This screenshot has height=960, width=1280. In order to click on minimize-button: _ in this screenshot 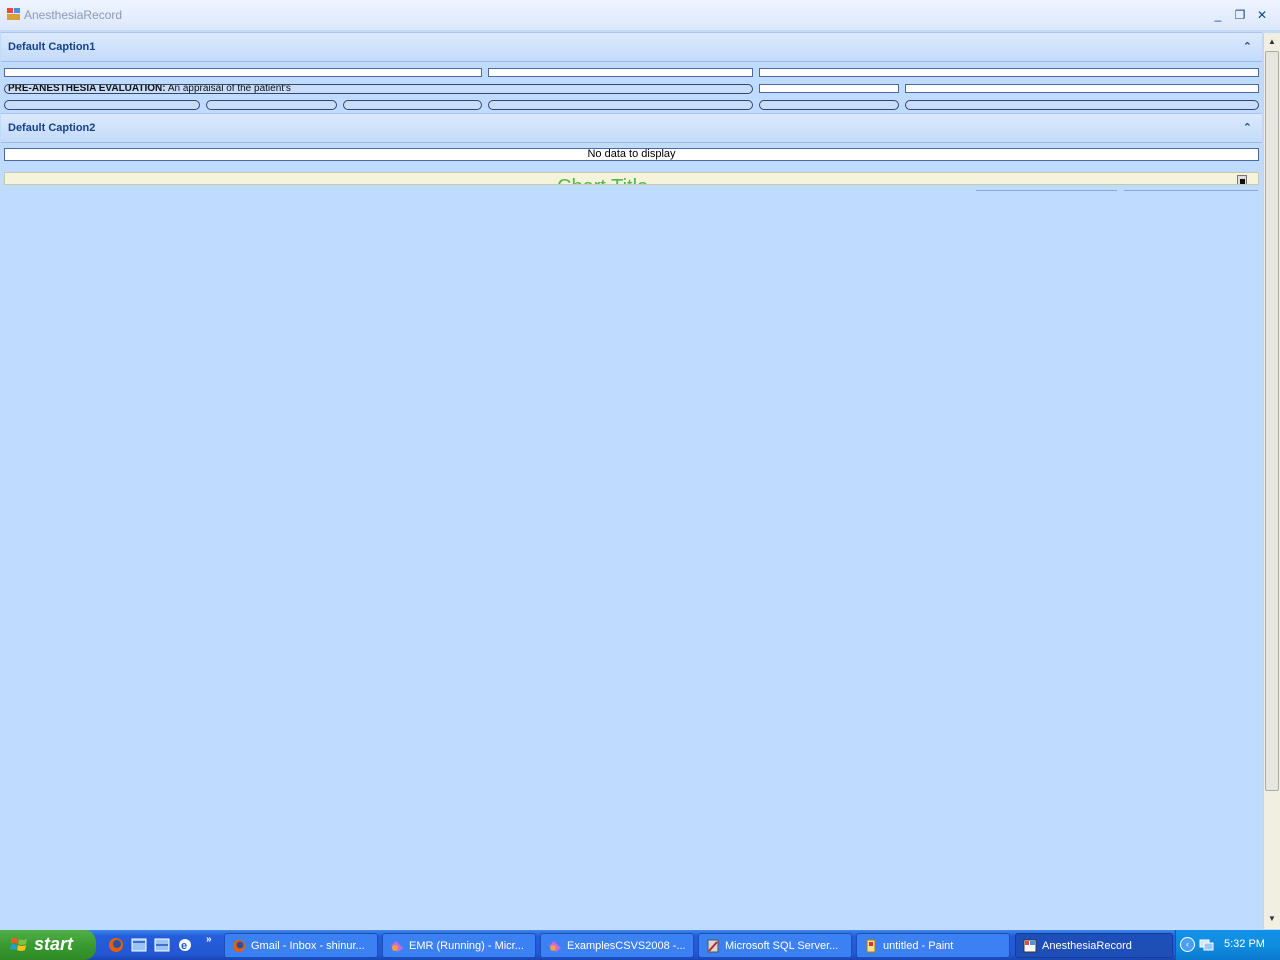, I will do `click(1218, 15)`.